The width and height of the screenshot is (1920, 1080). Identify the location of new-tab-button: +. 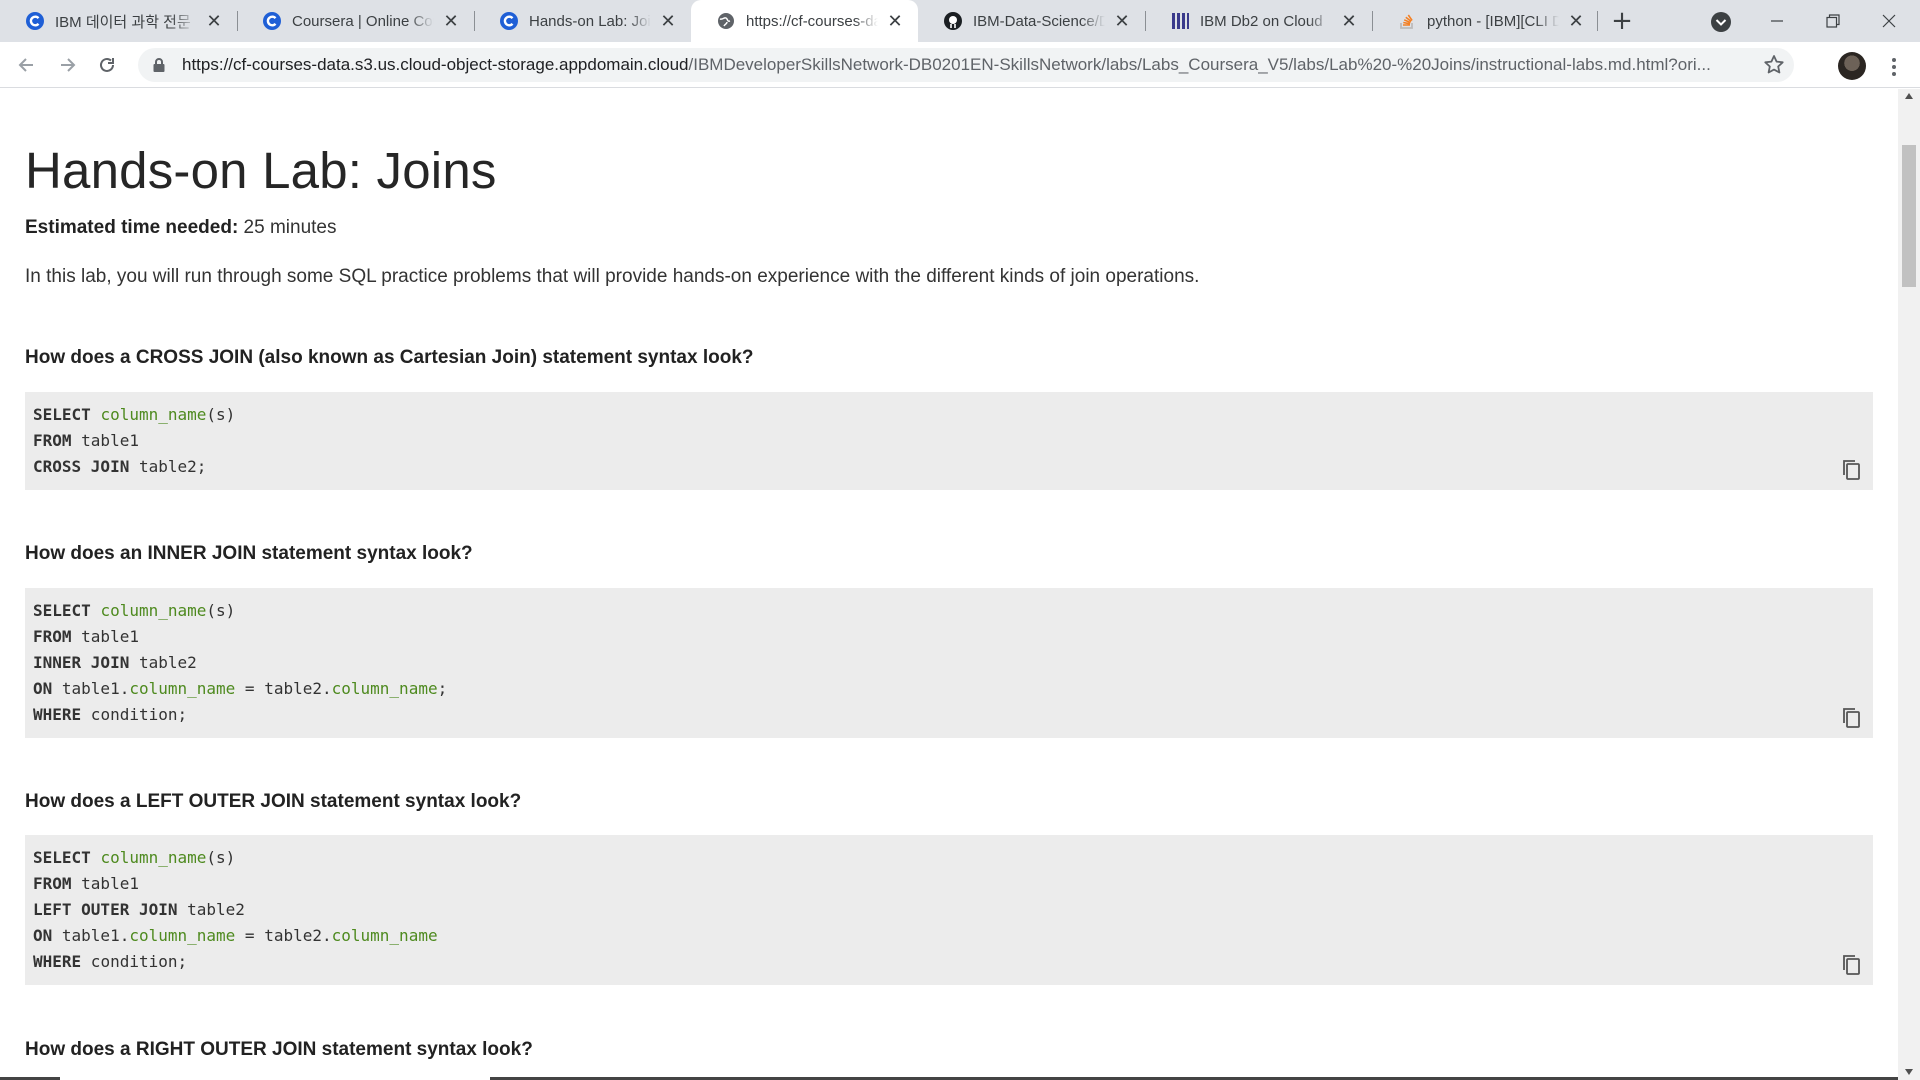
(1622, 21).